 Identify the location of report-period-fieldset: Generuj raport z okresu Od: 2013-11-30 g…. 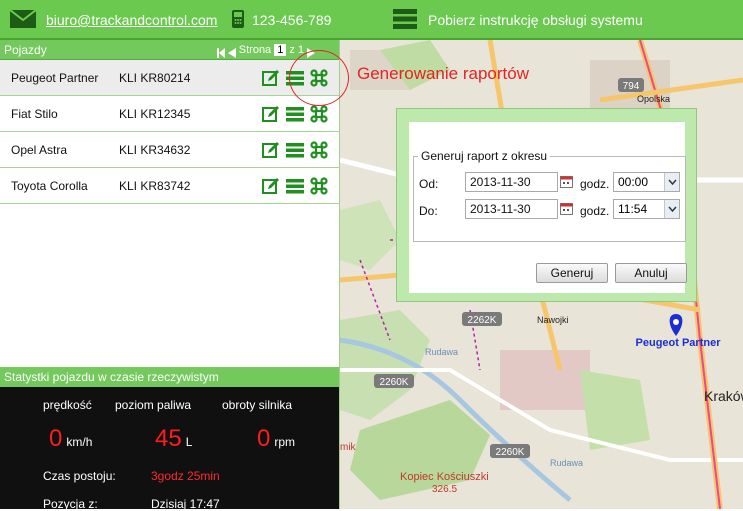
(549, 195).